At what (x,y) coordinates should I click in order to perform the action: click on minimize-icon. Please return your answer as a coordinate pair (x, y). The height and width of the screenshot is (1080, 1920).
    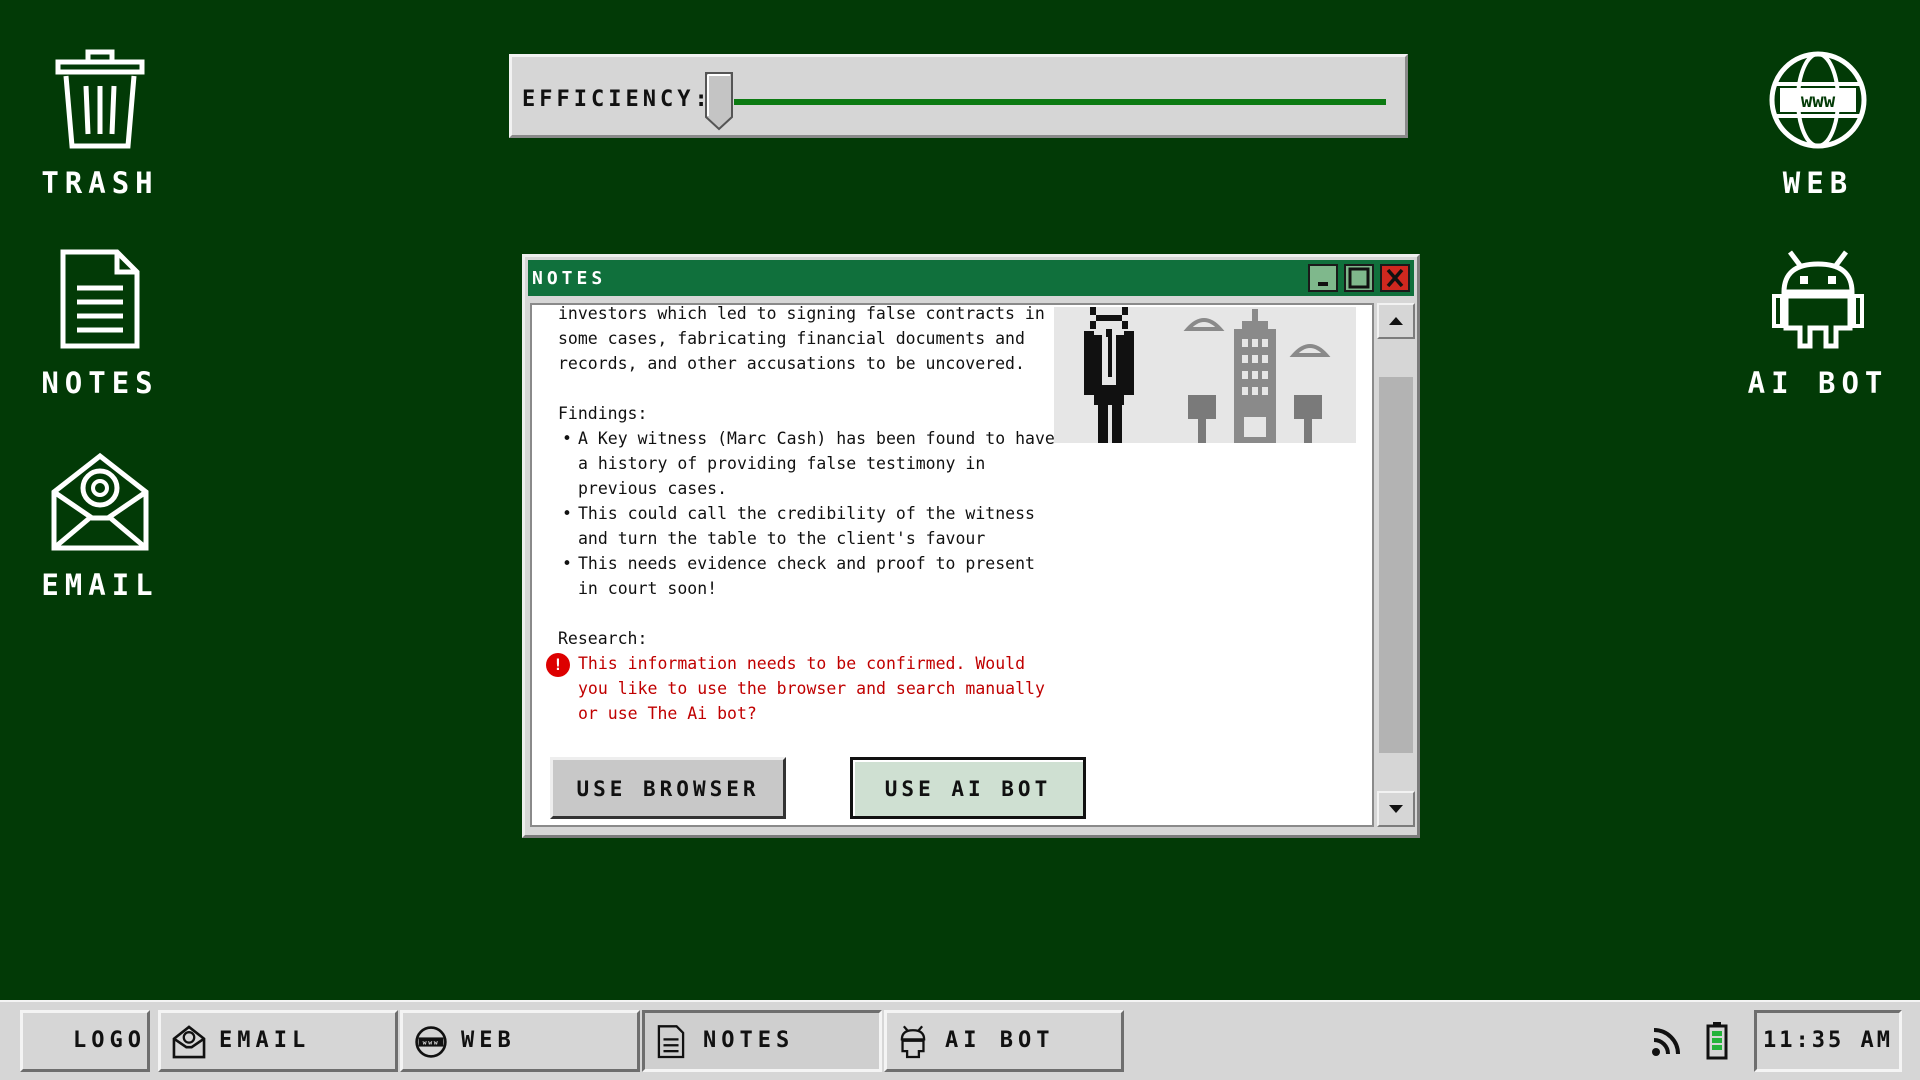
    Looking at the image, I should click on (1323, 284).